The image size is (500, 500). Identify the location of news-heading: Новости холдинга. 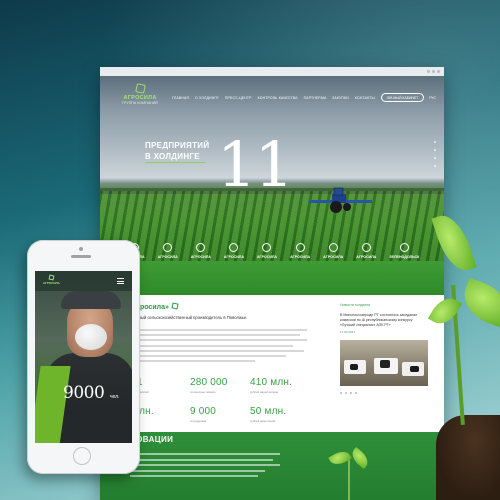
(355, 305).